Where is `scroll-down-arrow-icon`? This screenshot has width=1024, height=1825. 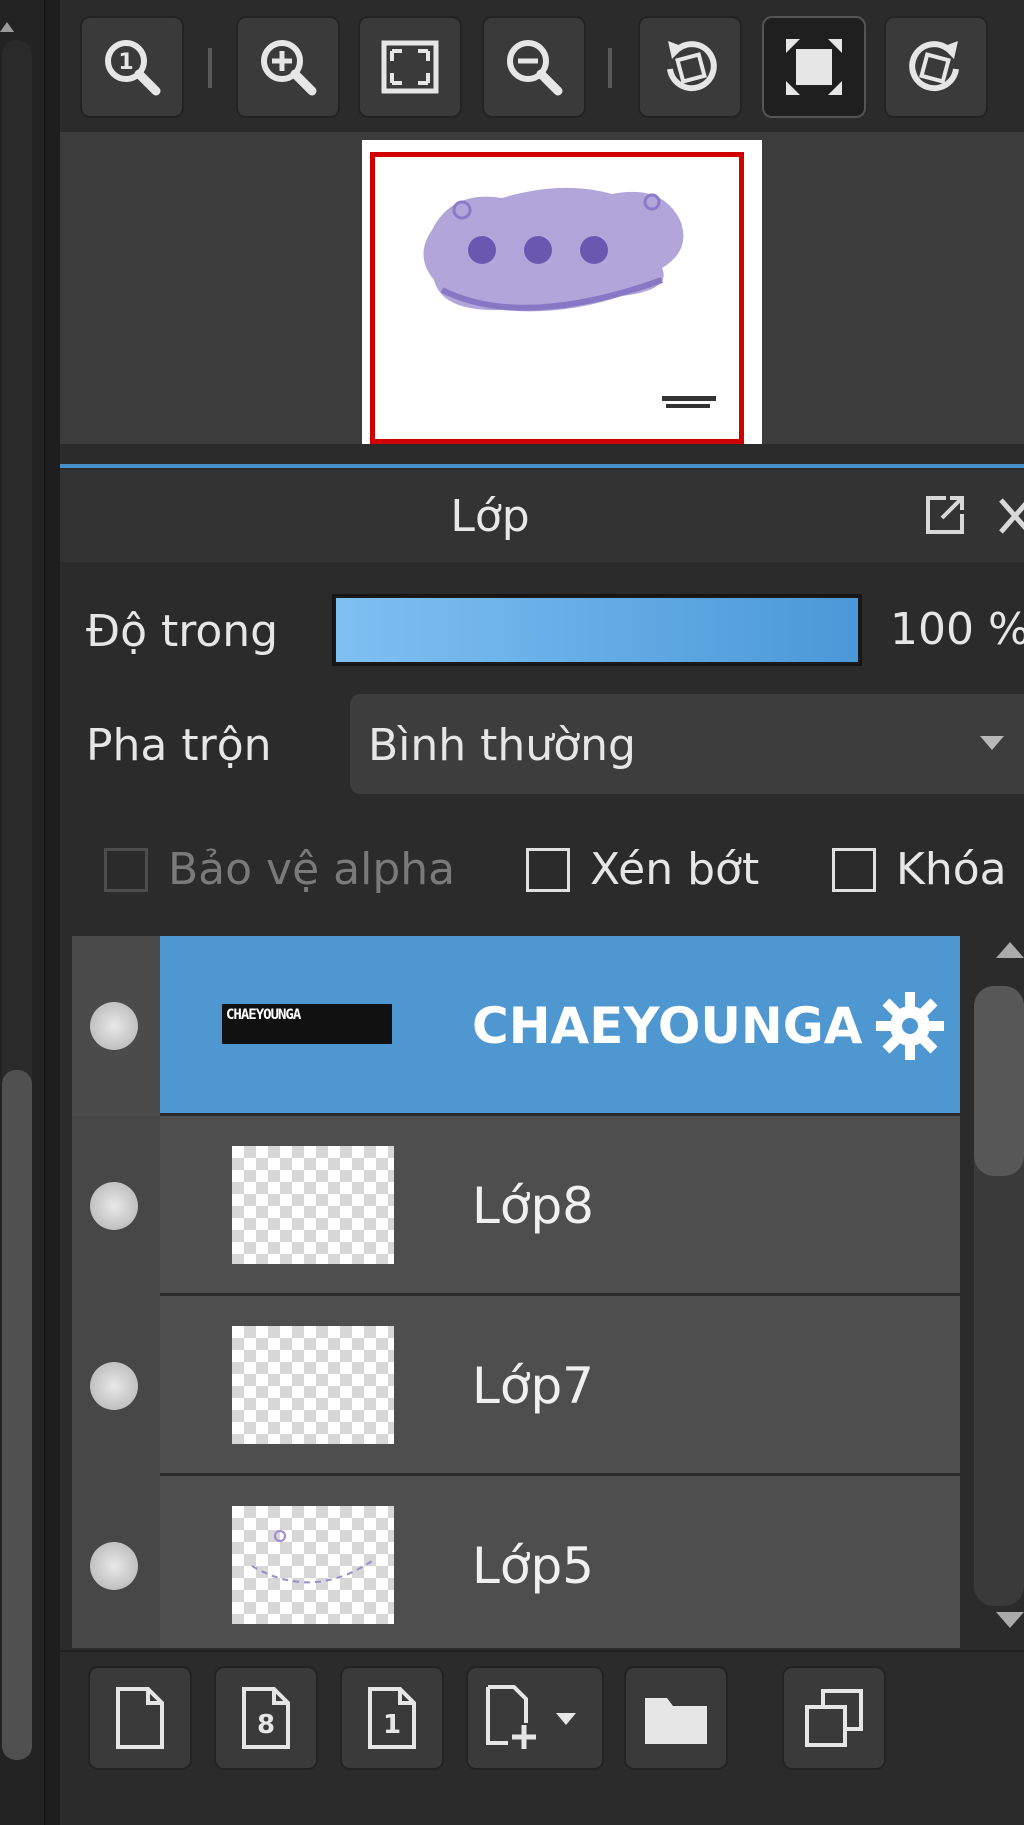 scroll-down-arrow-icon is located at coordinates (1010, 1620).